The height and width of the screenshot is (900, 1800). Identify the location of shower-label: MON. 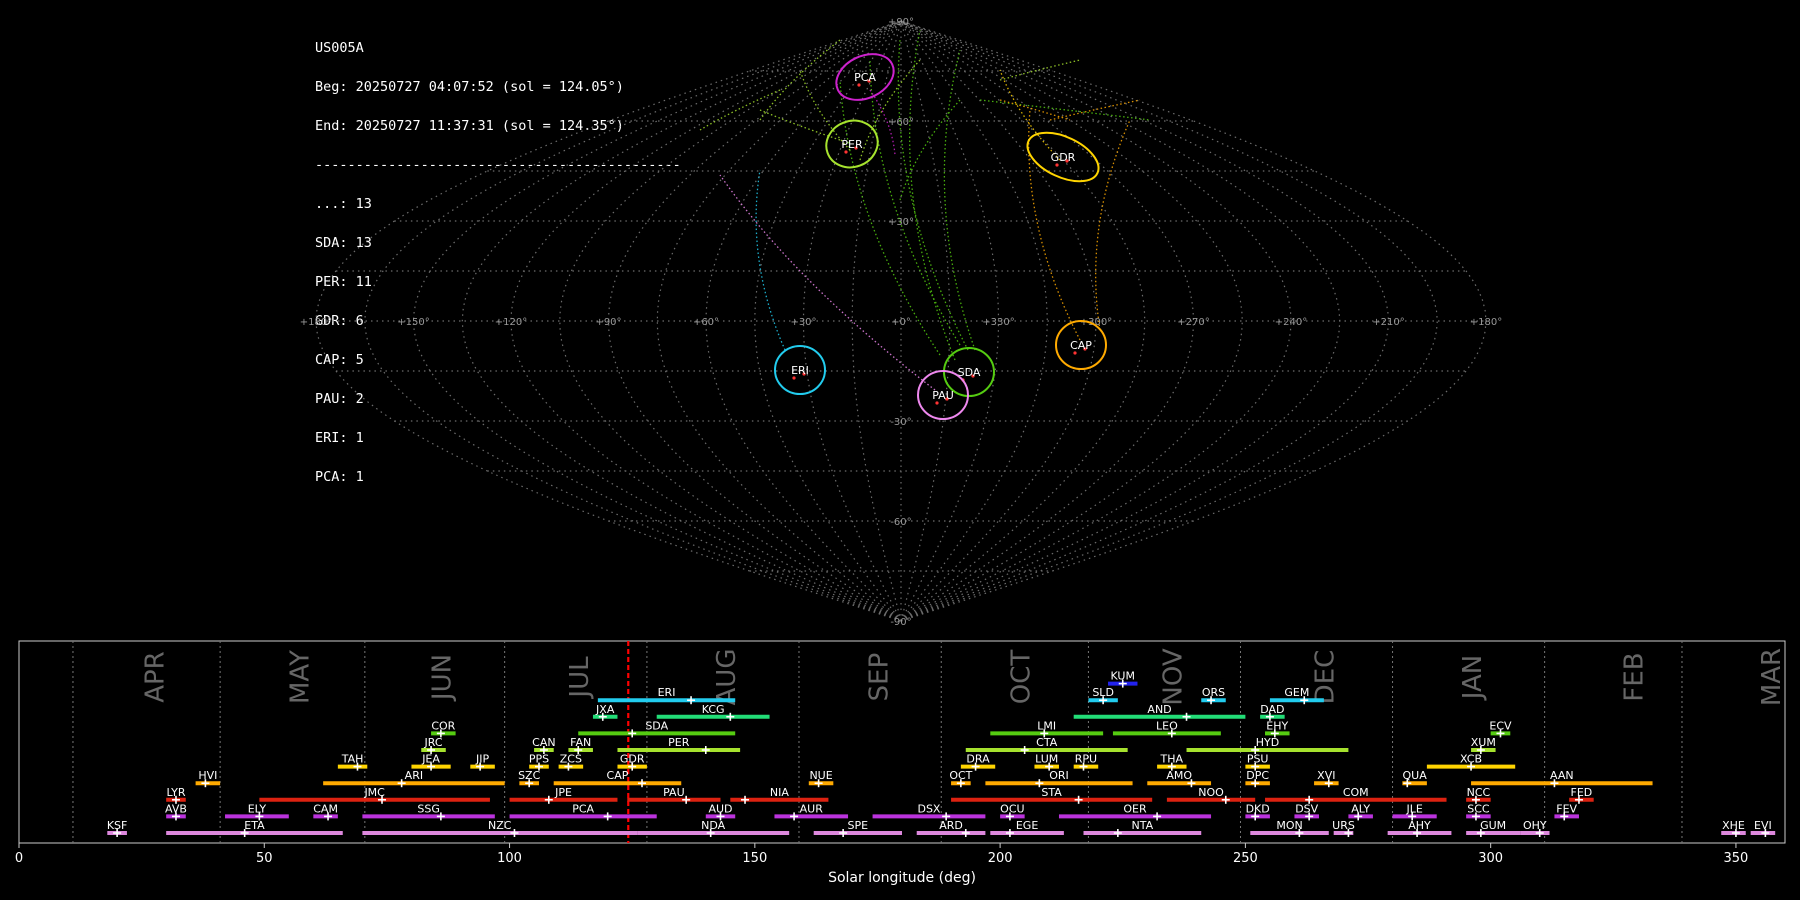
(1289, 825).